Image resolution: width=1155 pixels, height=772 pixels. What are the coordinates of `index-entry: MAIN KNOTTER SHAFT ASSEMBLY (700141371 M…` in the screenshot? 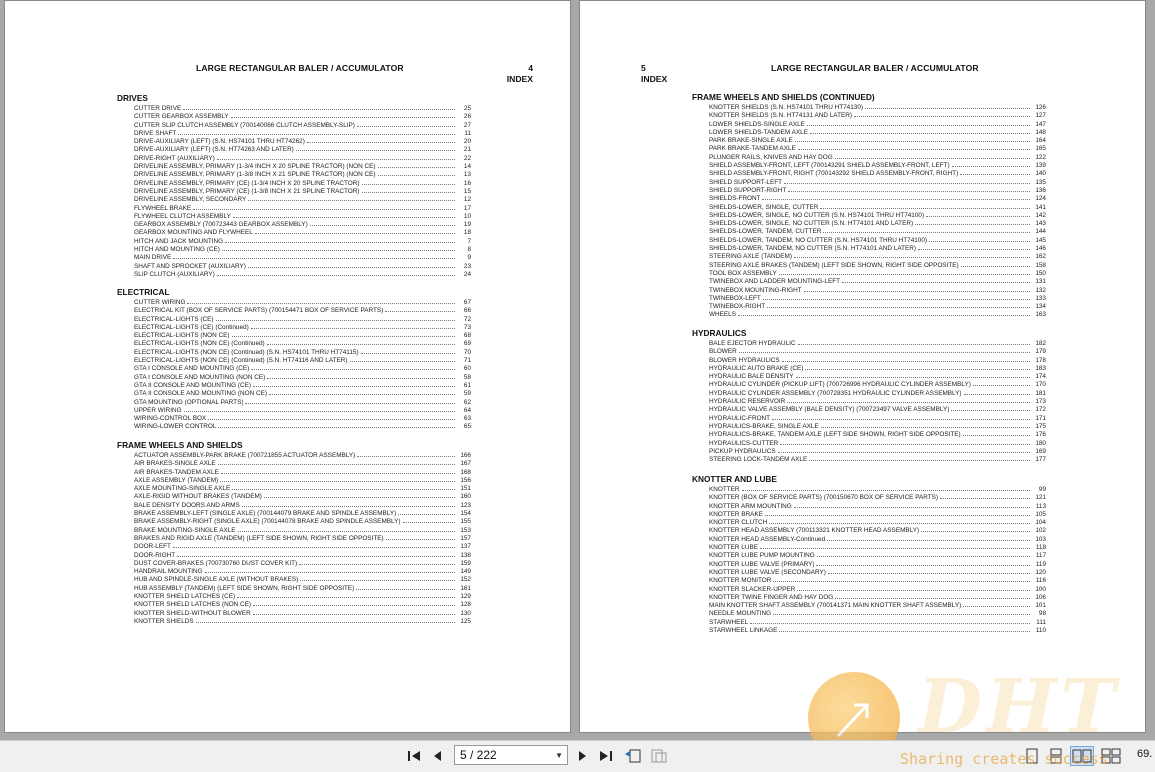 It's located at (869, 605).